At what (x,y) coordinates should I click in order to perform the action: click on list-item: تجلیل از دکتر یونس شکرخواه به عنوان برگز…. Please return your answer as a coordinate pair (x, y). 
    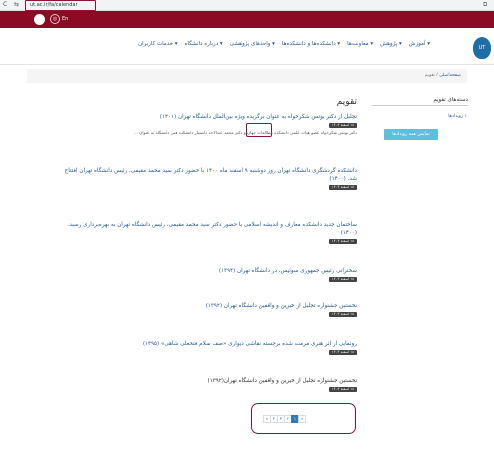
    Looking at the image, I should click on (208, 124).